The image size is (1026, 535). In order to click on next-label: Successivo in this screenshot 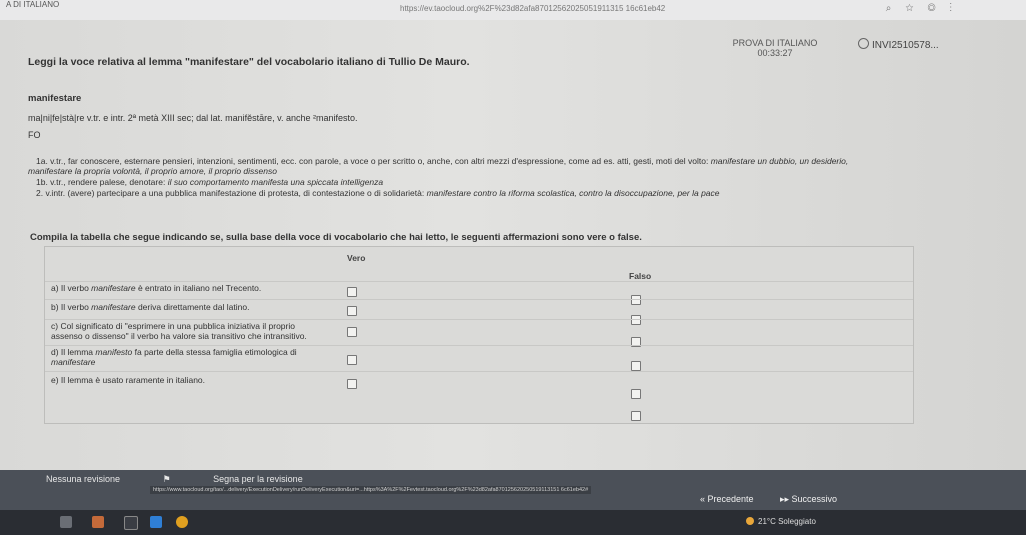, I will do `click(814, 499)`.